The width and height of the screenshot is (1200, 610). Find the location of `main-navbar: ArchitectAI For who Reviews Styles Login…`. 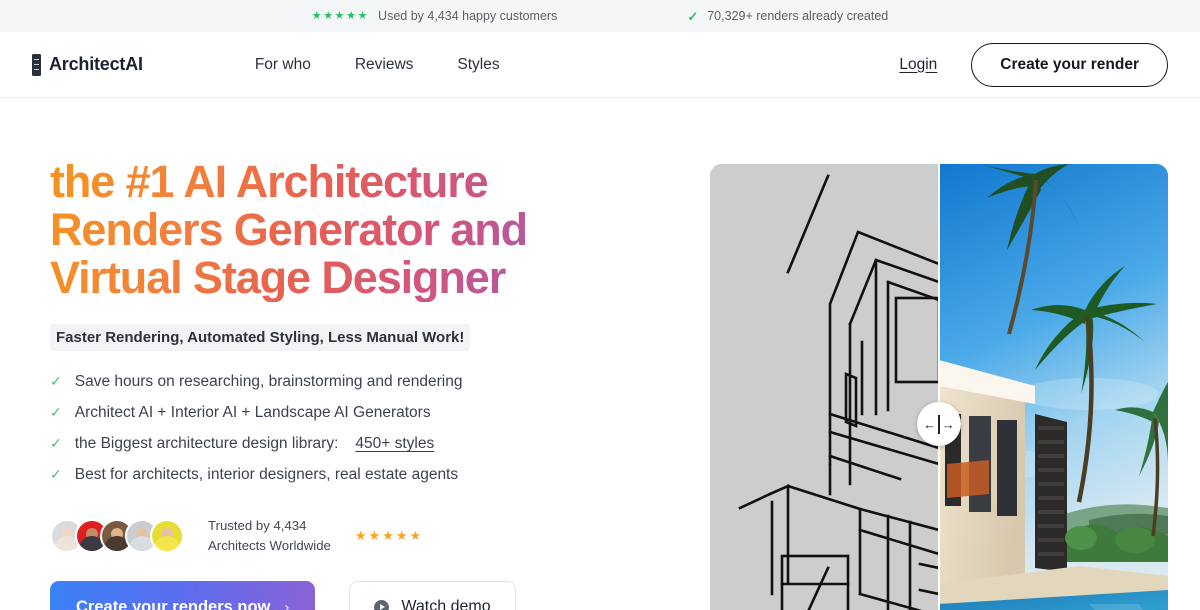

main-navbar: ArchitectAI For who Reviews Styles Login… is located at coordinates (600, 65).